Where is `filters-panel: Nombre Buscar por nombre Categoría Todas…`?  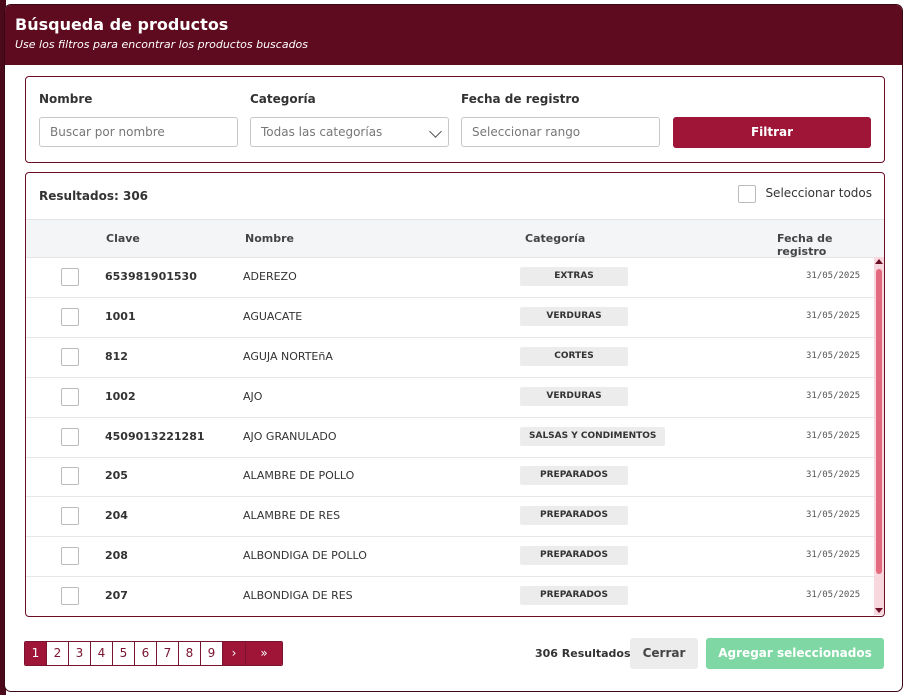
filters-panel: Nombre Buscar por nombre Categoría Todas… is located at coordinates (455, 119).